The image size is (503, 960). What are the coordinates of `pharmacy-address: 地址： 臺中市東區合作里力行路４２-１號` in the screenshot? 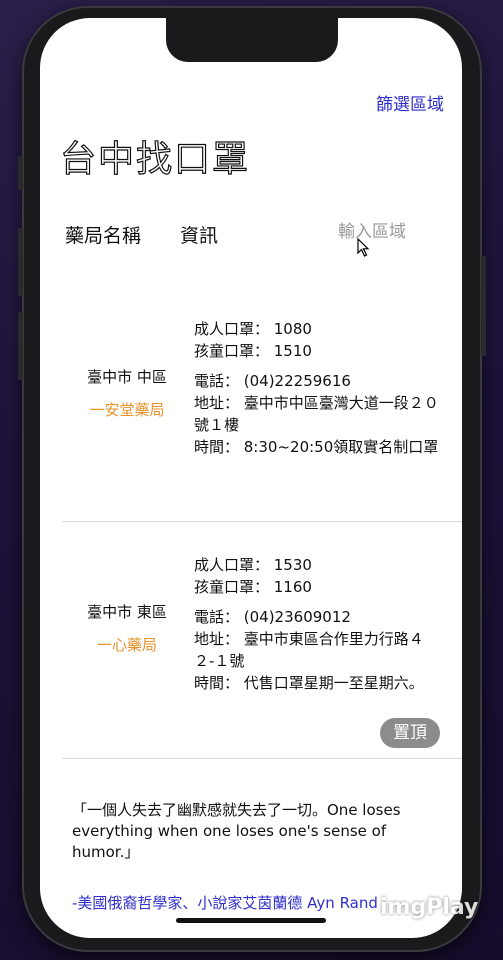 It's located at (309, 650).